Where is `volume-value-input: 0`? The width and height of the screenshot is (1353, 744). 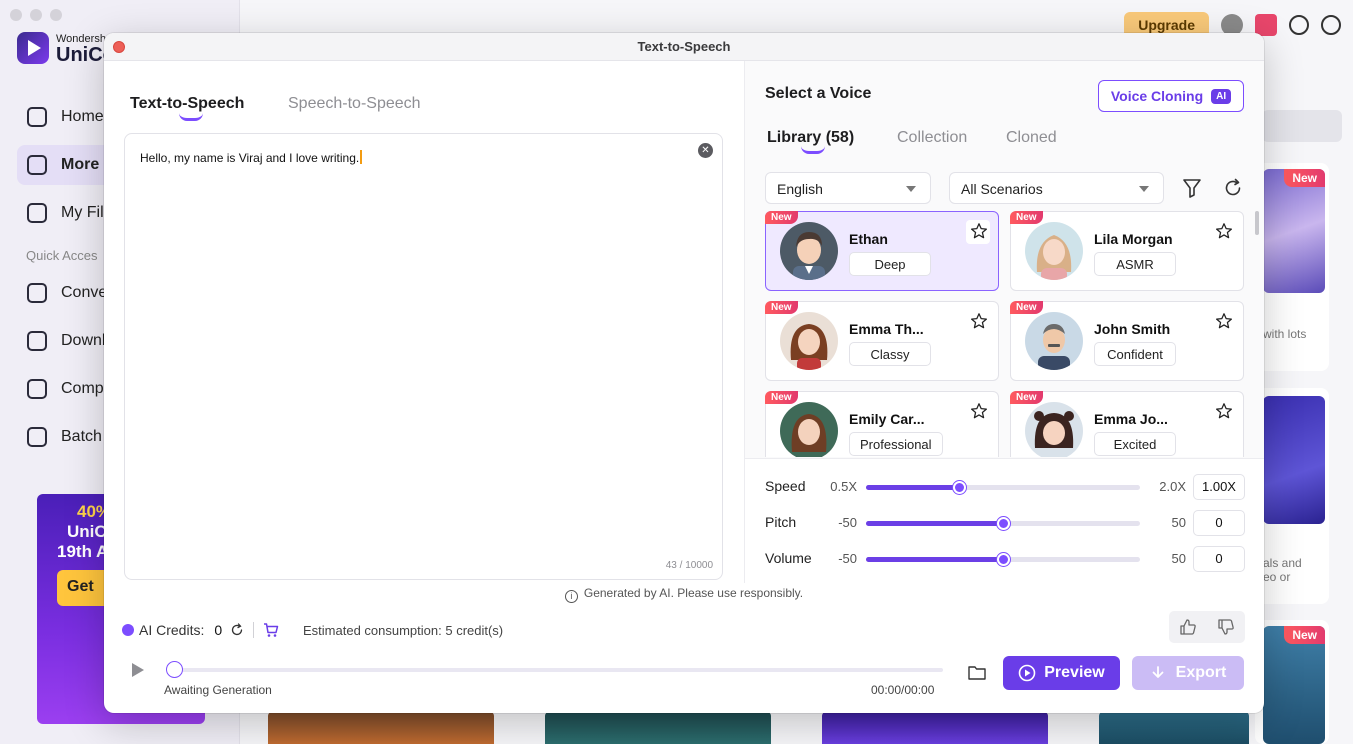 volume-value-input: 0 is located at coordinates (1219, 559).